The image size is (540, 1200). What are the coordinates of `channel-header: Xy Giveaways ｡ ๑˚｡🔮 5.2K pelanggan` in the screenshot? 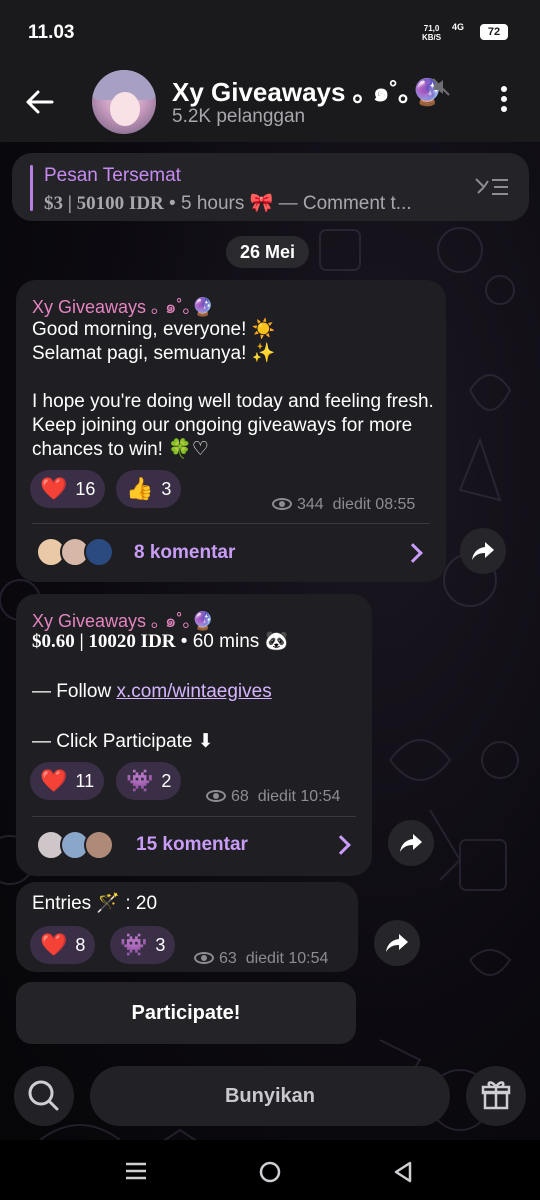 It's located at (270, 103).